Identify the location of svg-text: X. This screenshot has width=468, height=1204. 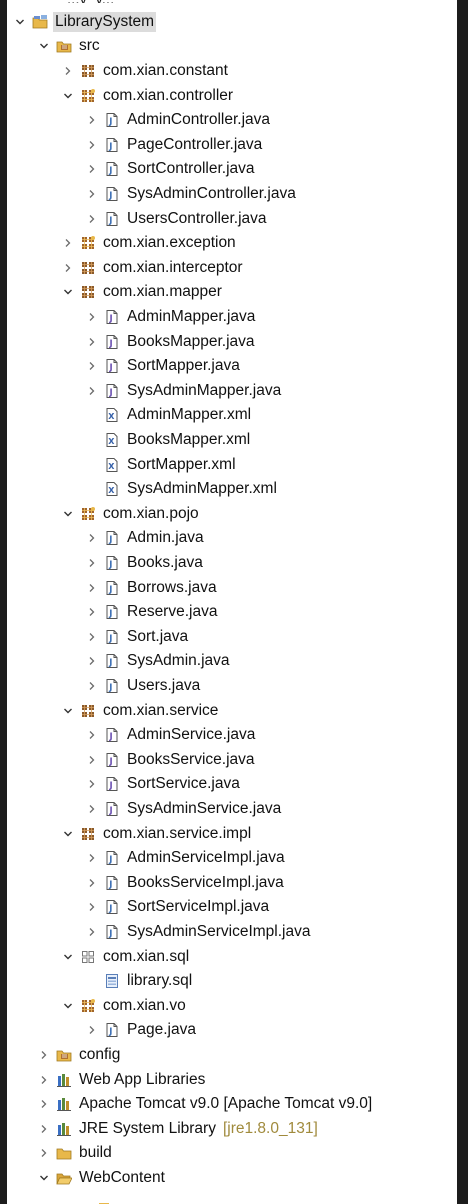
(111, 441).